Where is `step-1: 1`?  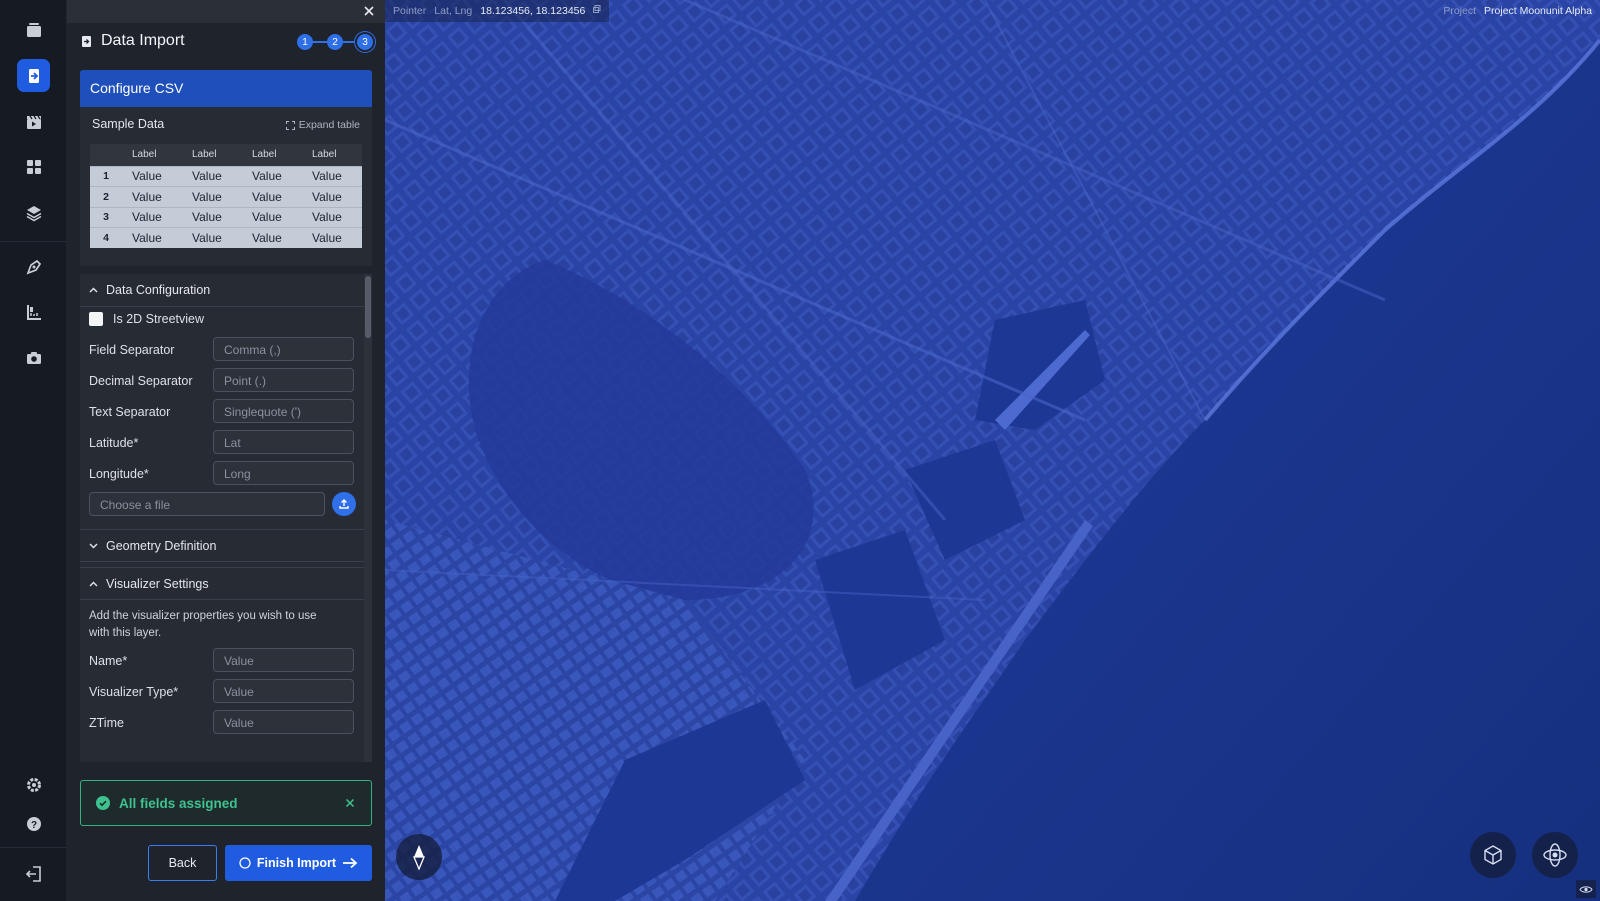
step-1: 1 is located at coordinates (305, 42).